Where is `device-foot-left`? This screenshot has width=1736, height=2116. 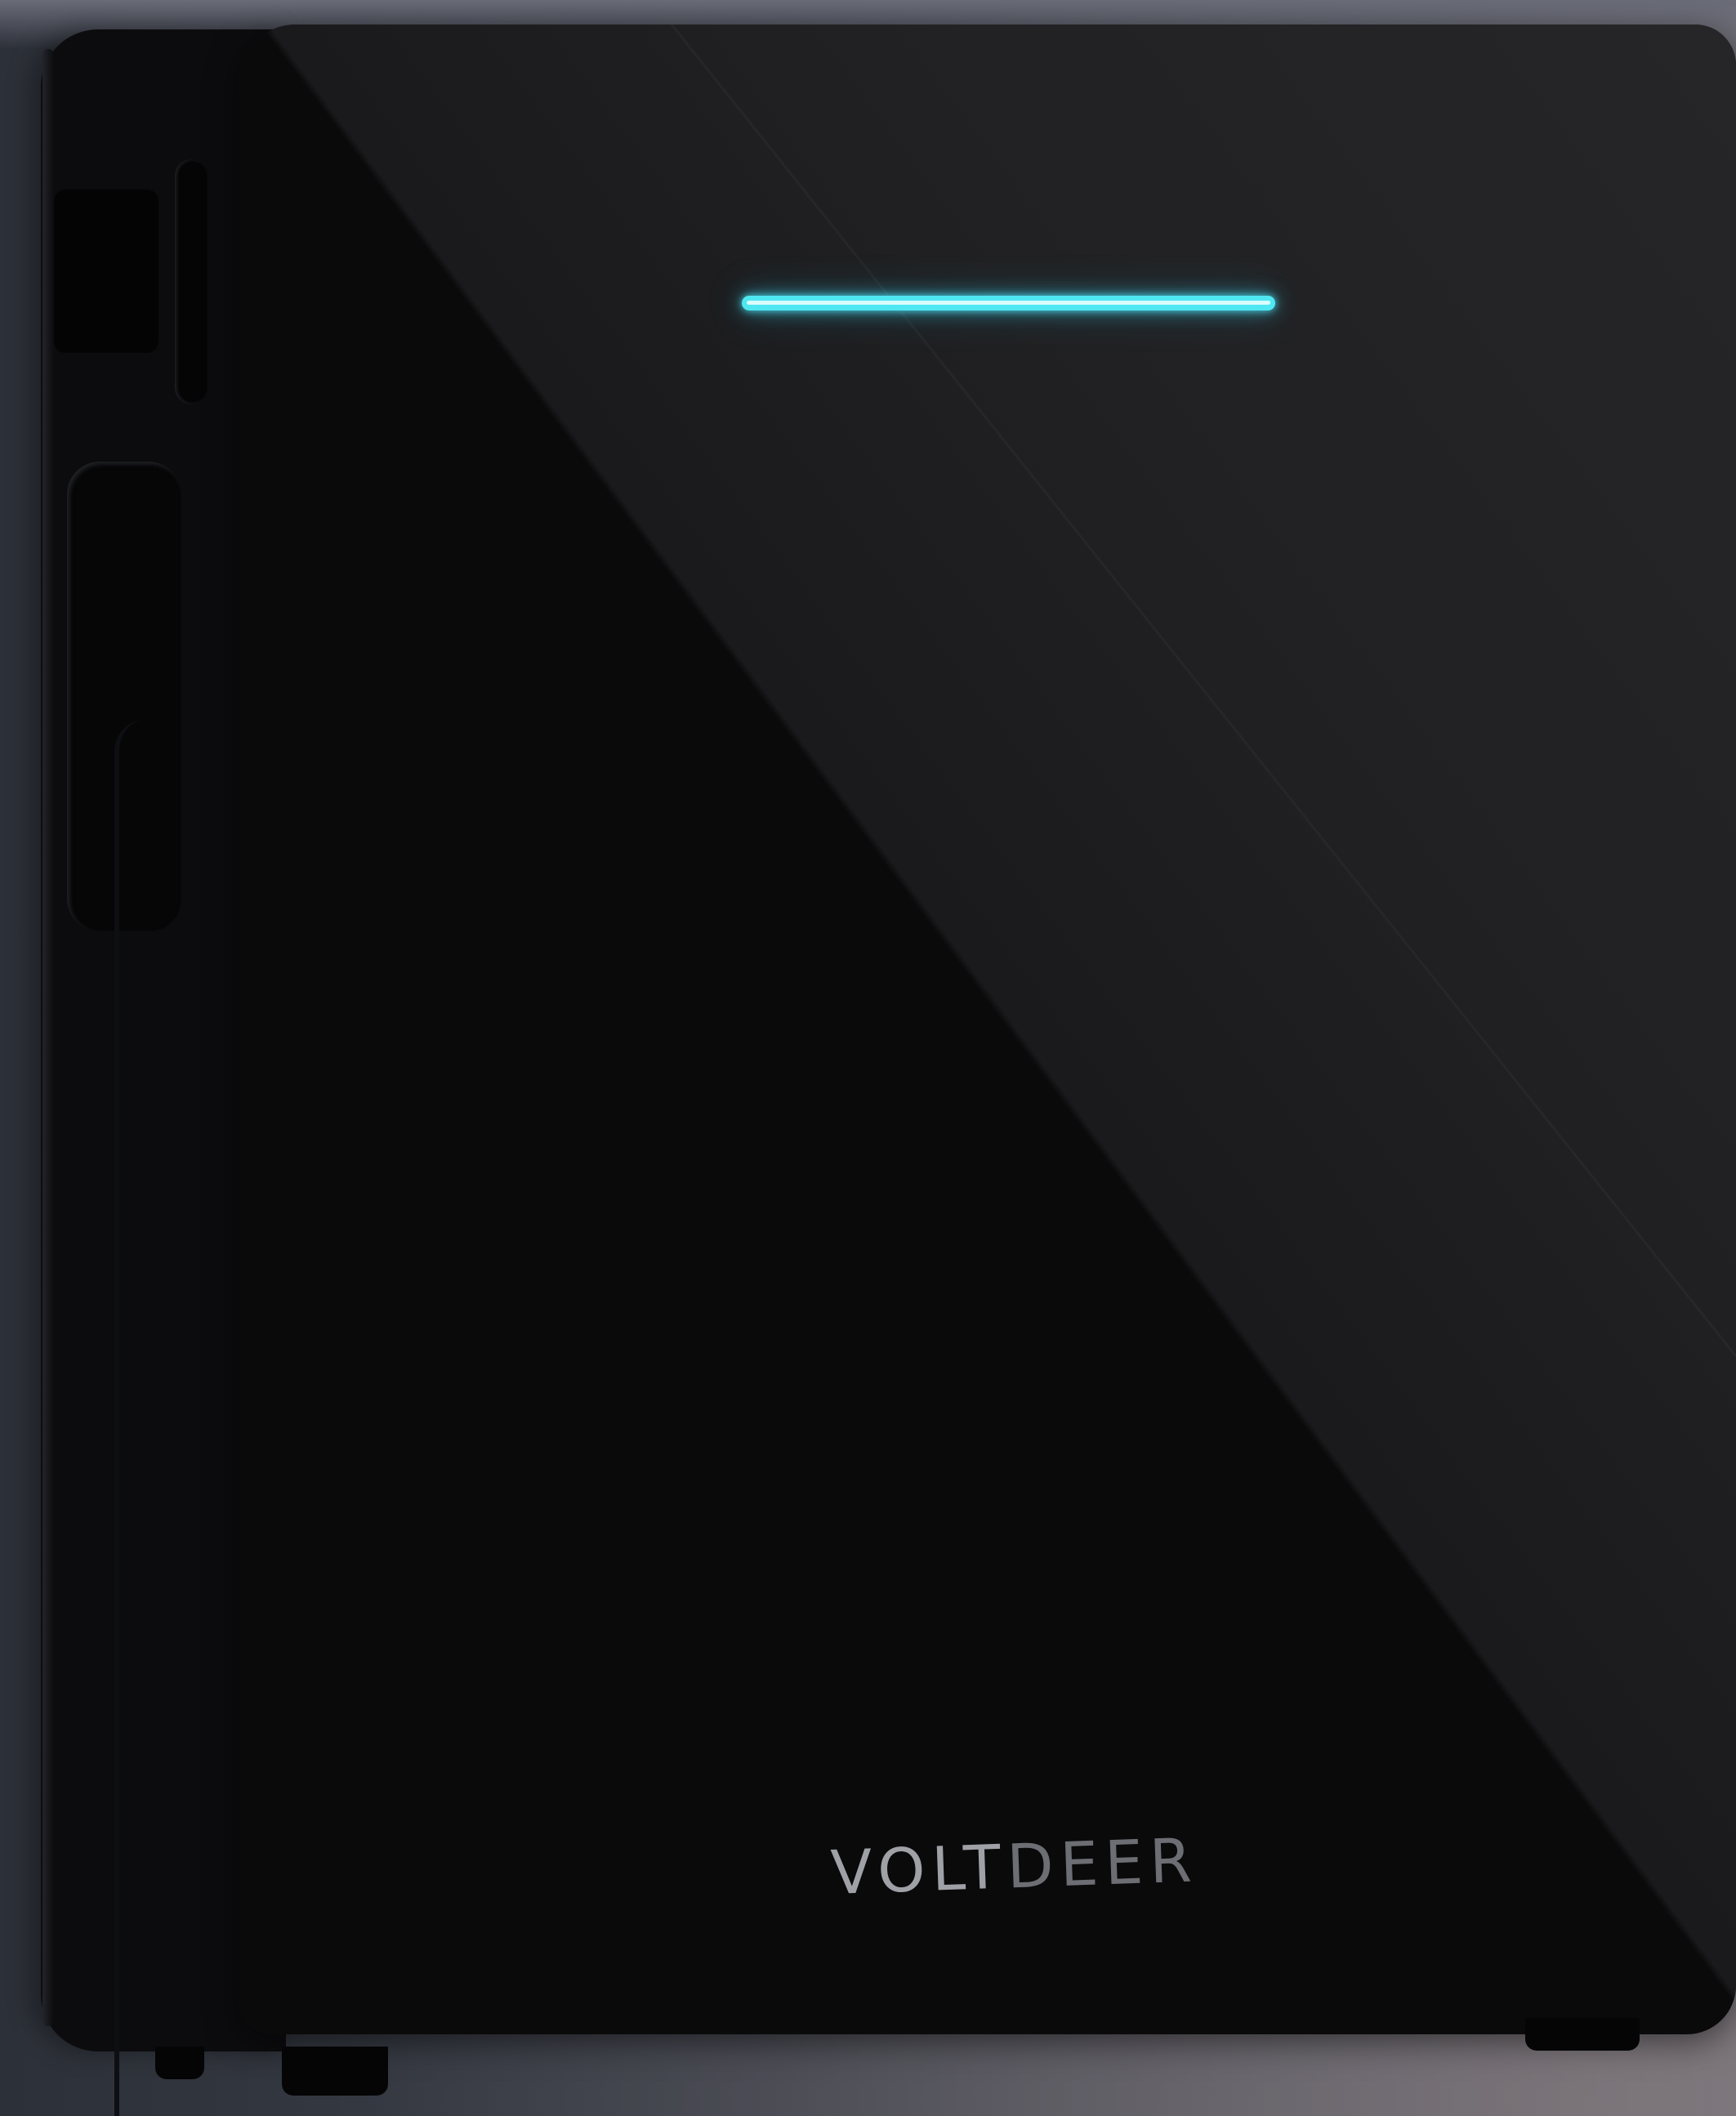 device-foot-left is located at coordinates (335, 2071).